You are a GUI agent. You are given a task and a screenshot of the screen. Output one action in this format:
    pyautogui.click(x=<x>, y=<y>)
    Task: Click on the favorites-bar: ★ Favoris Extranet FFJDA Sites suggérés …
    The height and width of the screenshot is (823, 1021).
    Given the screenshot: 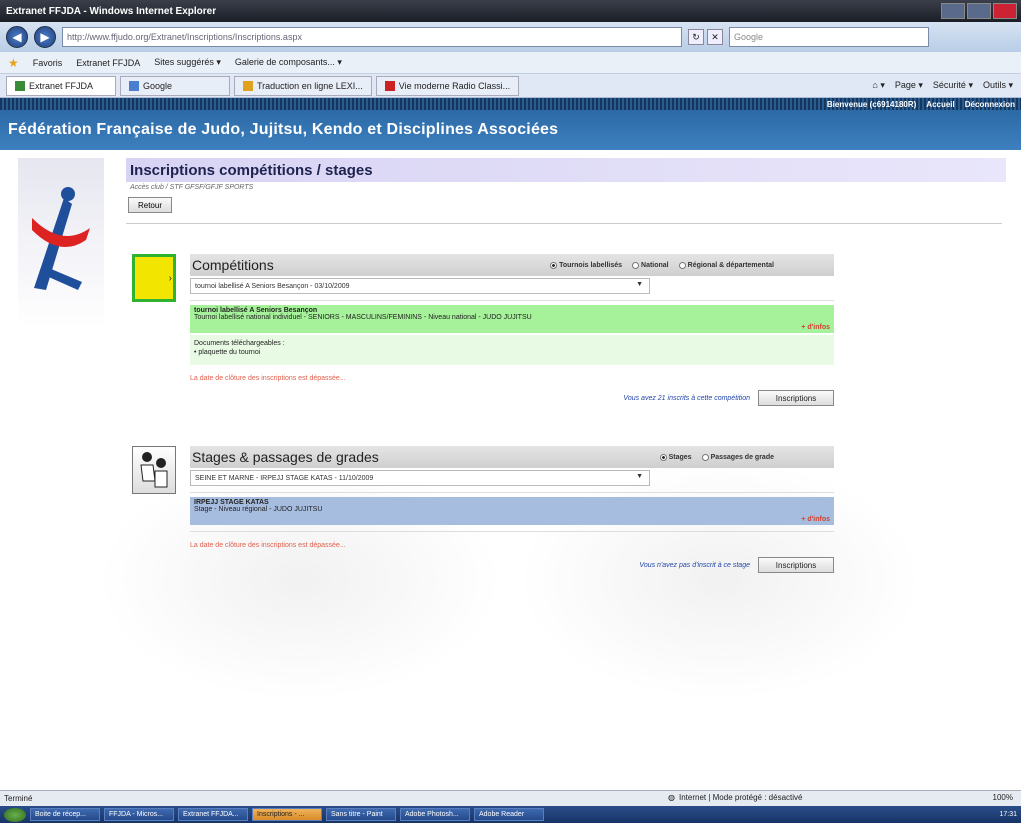 What is the action you would take?
    pyautogui.click(x=510, y=63)
    